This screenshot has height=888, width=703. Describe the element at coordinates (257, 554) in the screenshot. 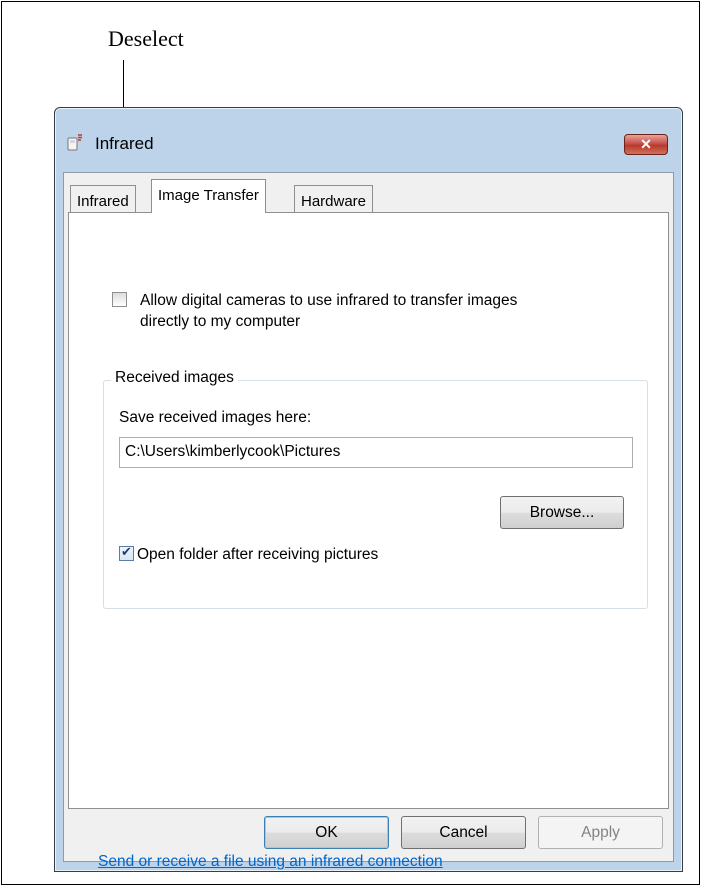

I see `open-folder-label: Open folder after receiving pictures` at that location.